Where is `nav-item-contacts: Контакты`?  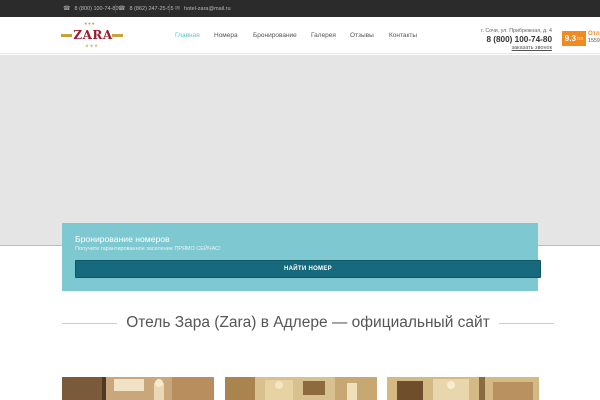
nav-item-contacts: Контакты is located at coordinates (403, 35).